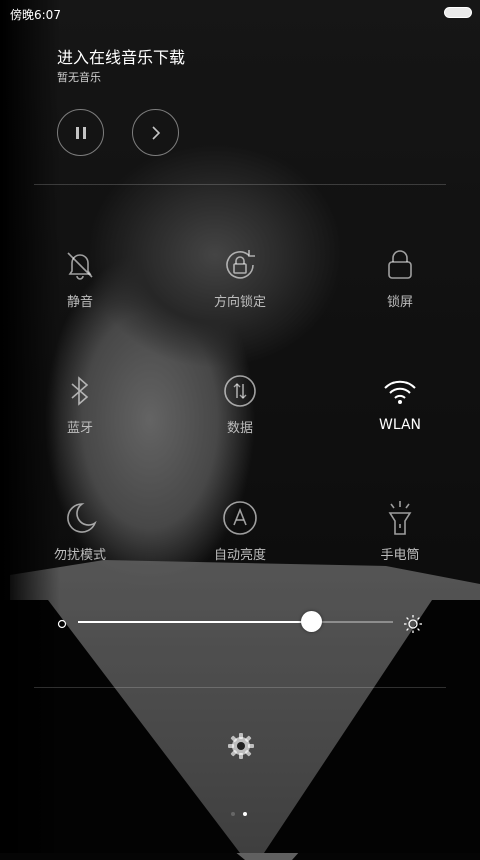 The height and width of the screenshot is (860, 480). What do you see at coordinates (79, 77) in the screenshot?
I see `music-subtitle: 暂无音乐` at bounding box center [79, 77].